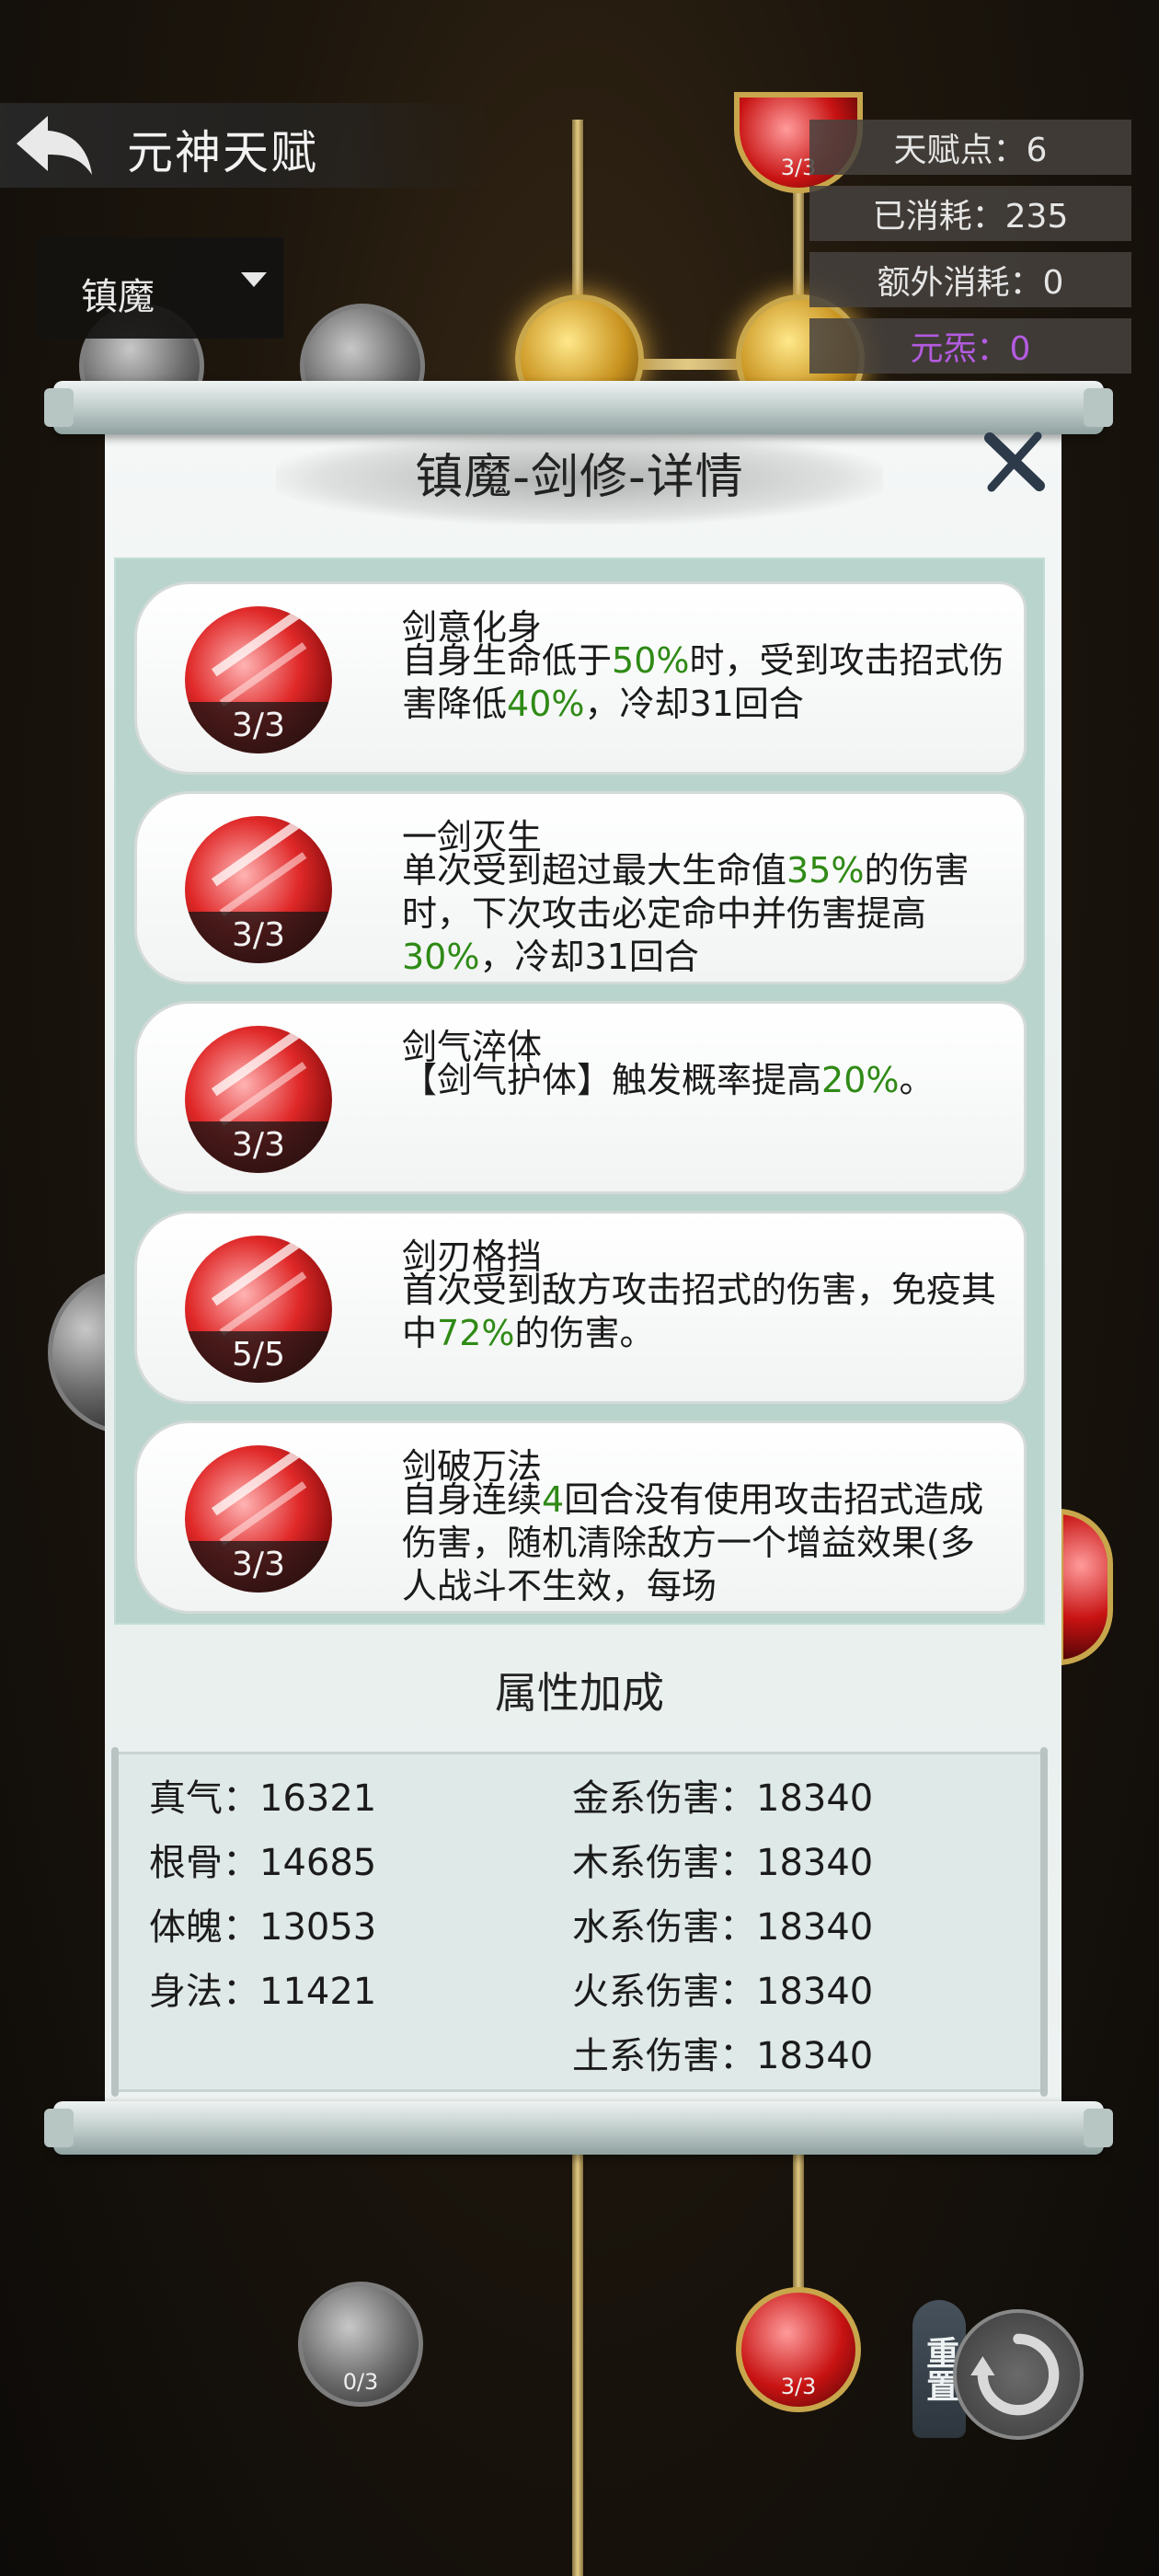 This screenshot has height=2576, width=1159. I want to click on yuanling-counter: 元炁：0, so click(970, 346).